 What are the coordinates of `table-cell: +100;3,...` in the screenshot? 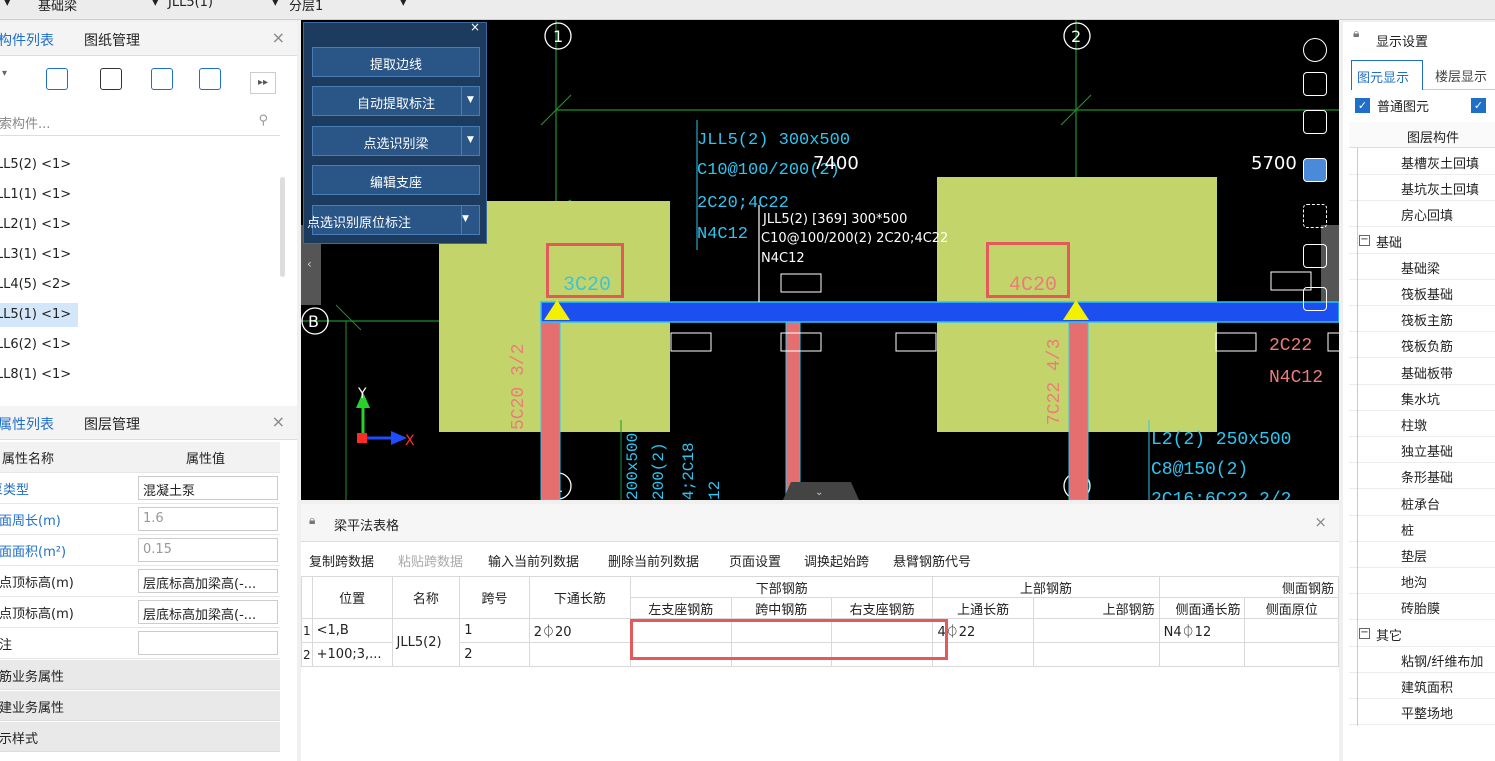 It's located at (352, 654).